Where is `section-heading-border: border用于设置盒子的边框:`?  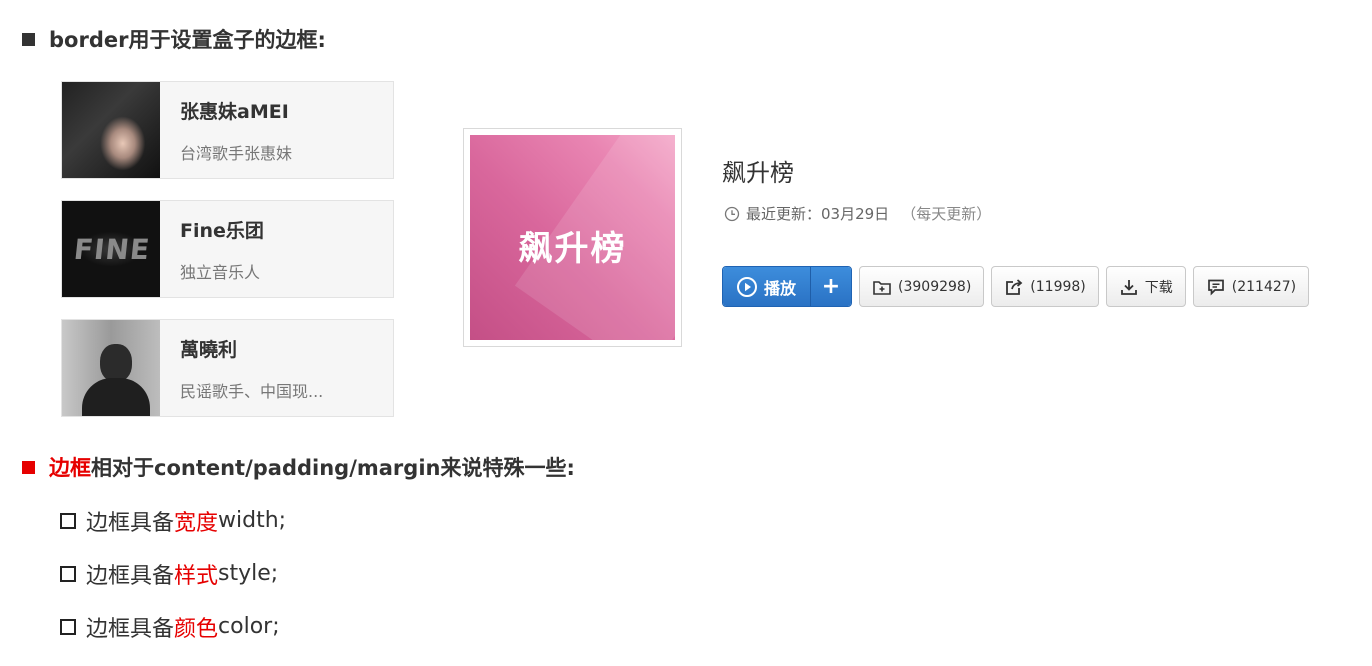 section-heading-border: border用于设置盒子的边框: is located at coordinates (174, 39).